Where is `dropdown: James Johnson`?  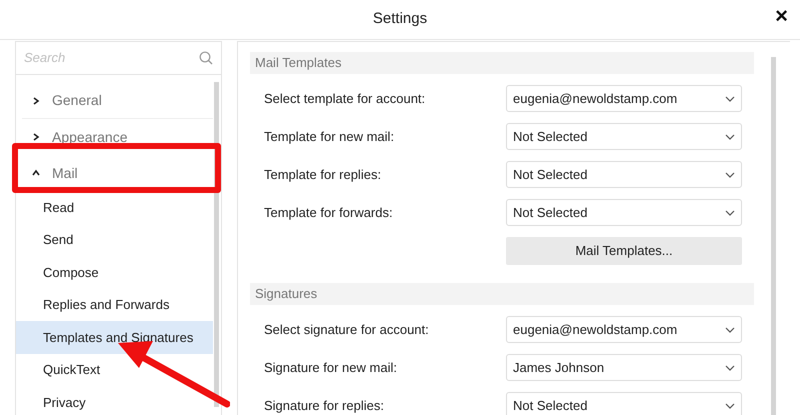 dropdown: James Johnson is located at coordinates (624, 367).